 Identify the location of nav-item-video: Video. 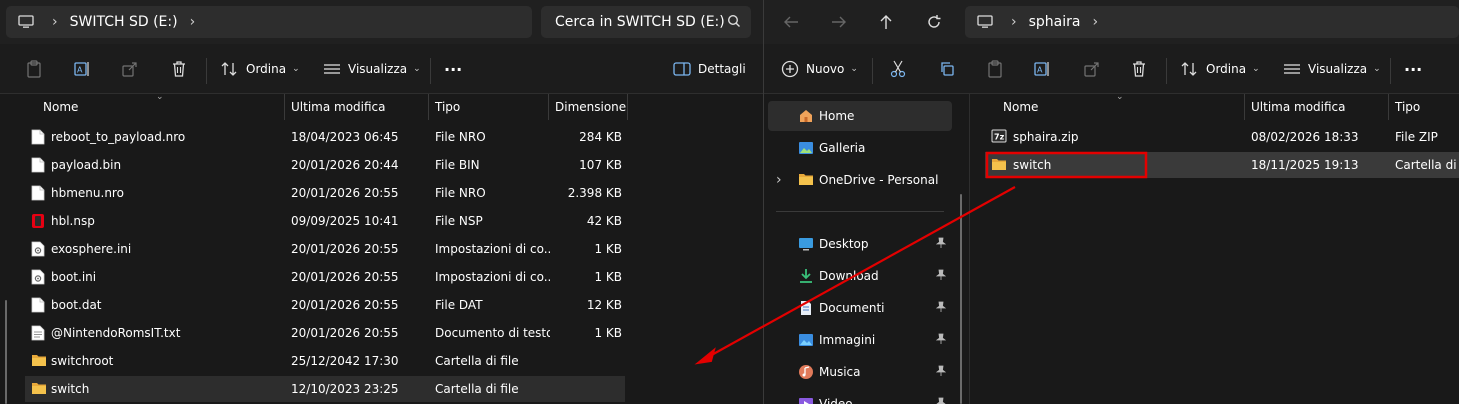
(860, 396).